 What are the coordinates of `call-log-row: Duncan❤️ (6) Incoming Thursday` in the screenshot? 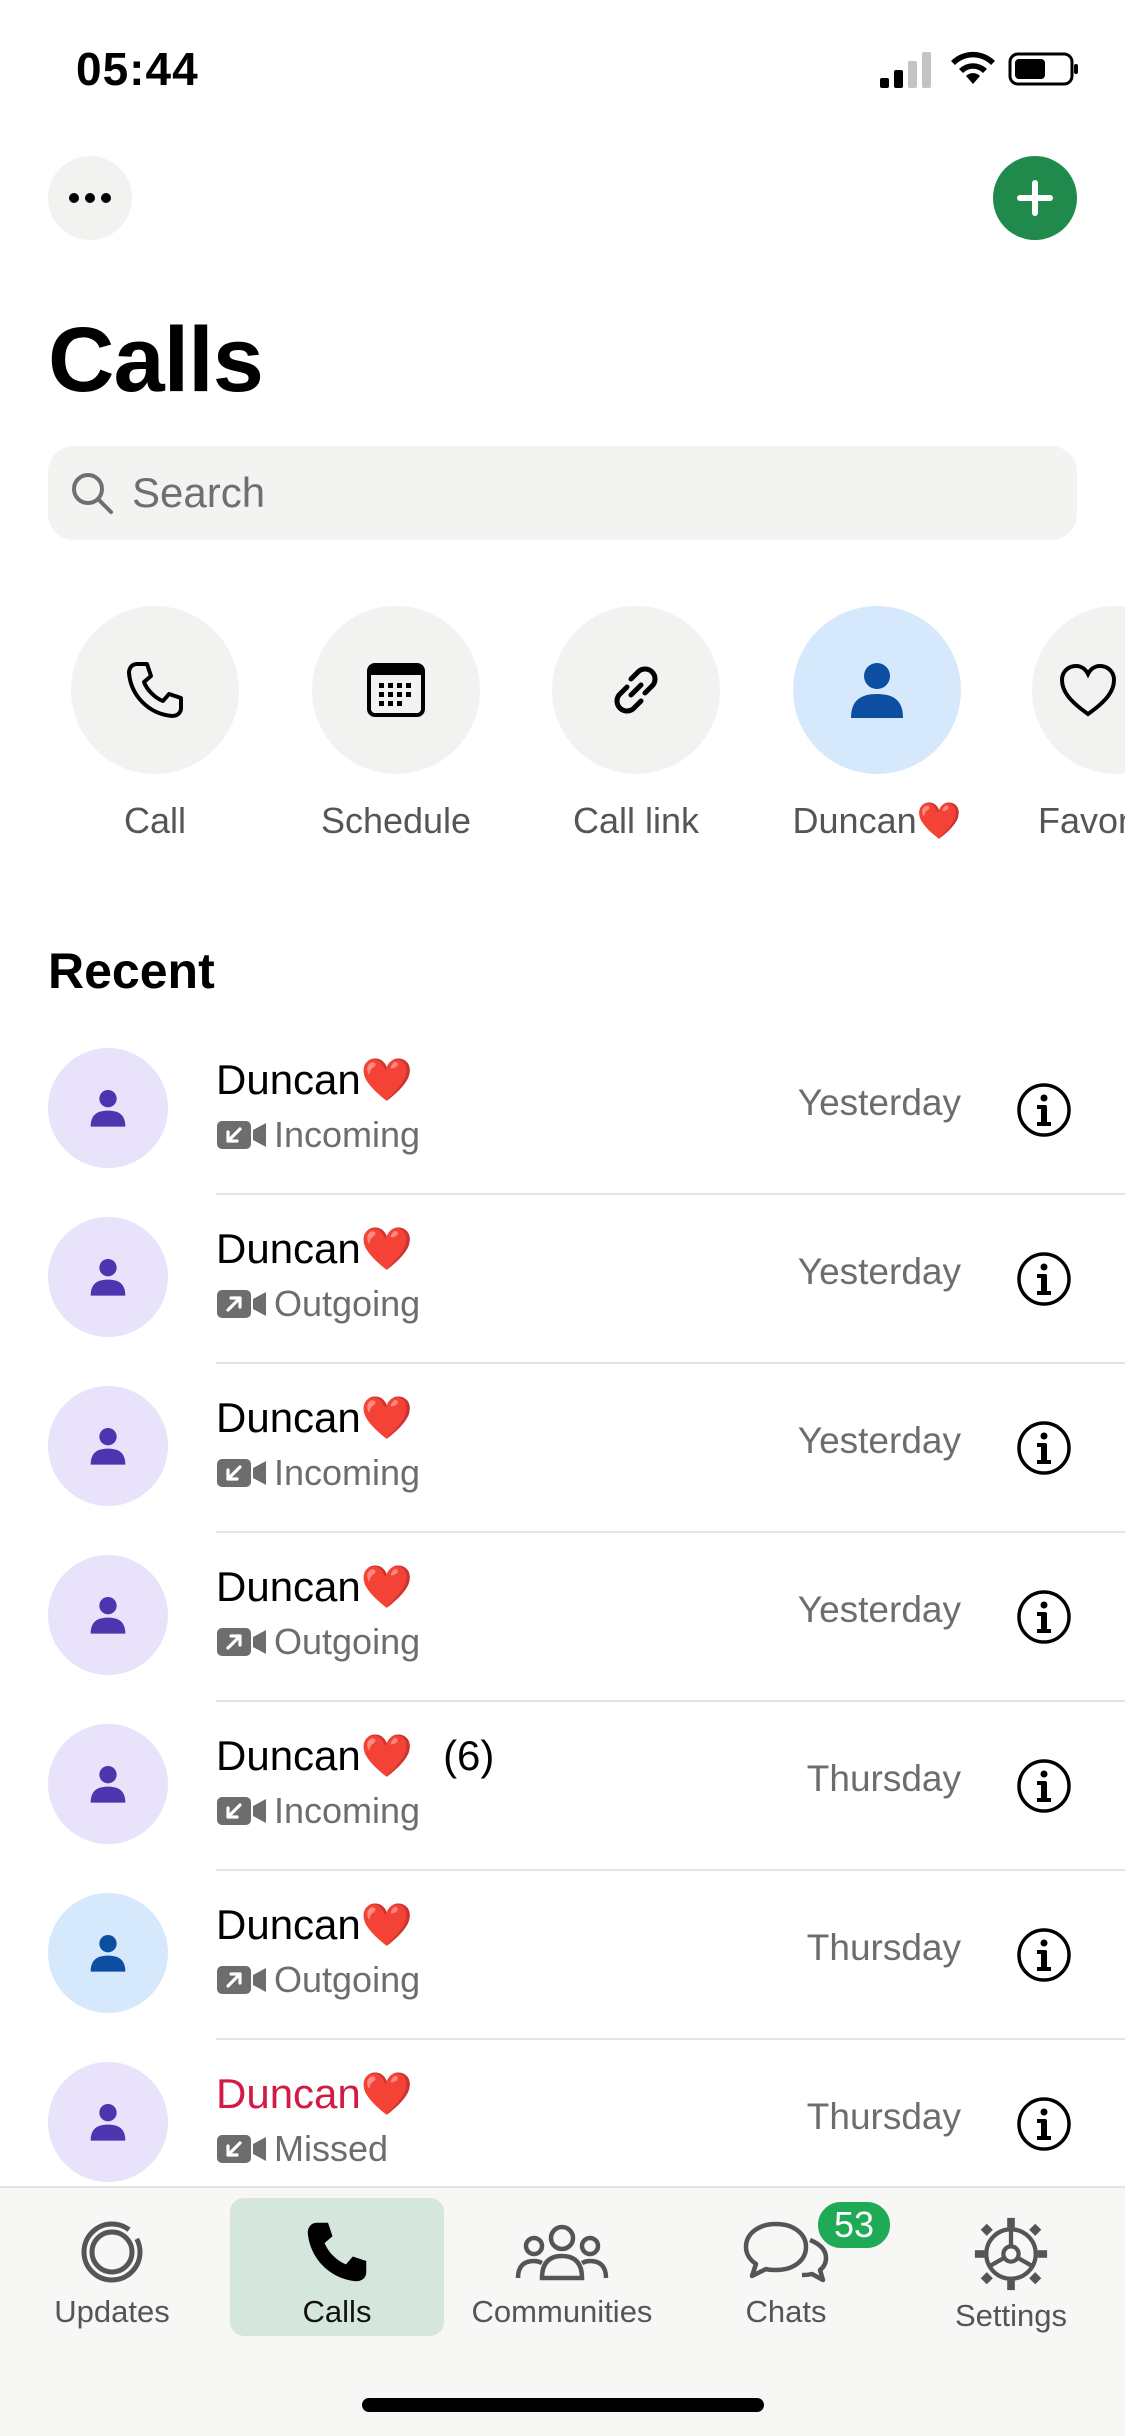 It's located at (562, 1786).